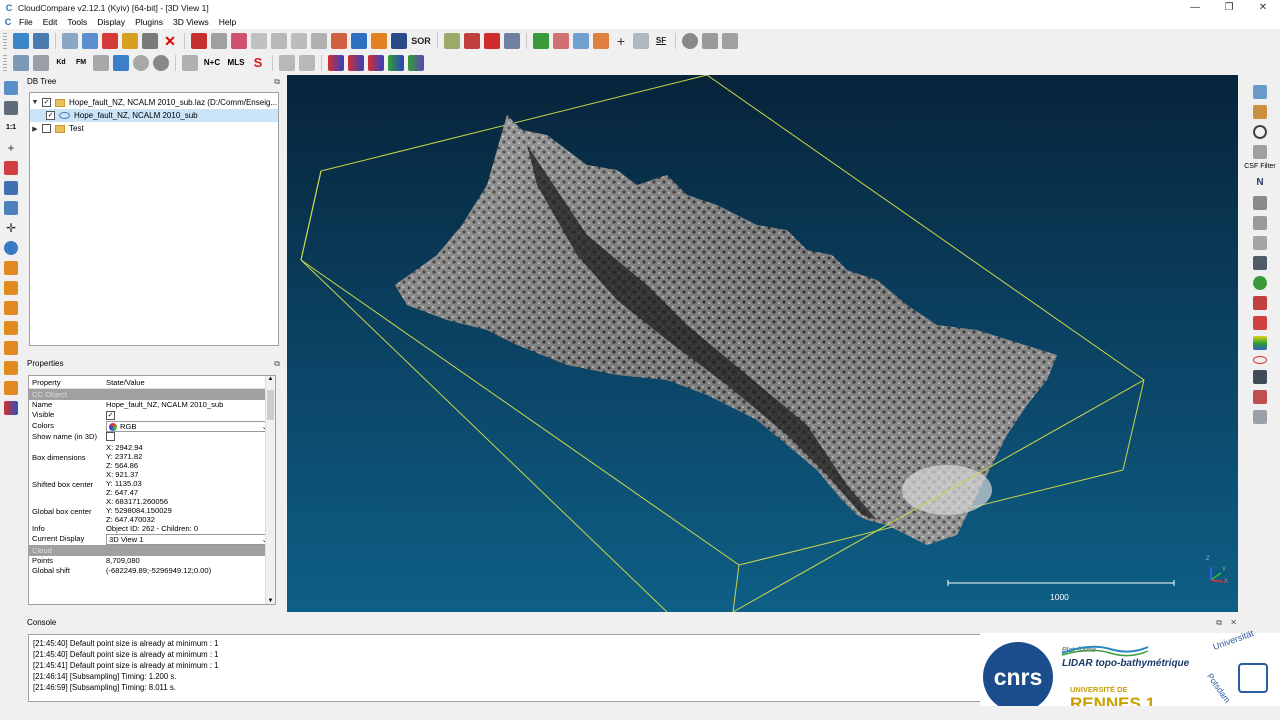 The image size is (1280, 720). What do you see at coordinates (187, 539) in the screenshot?
I see `current-display-dropdown: 3D View 1 ⌄` at bounding box center [187, 539].